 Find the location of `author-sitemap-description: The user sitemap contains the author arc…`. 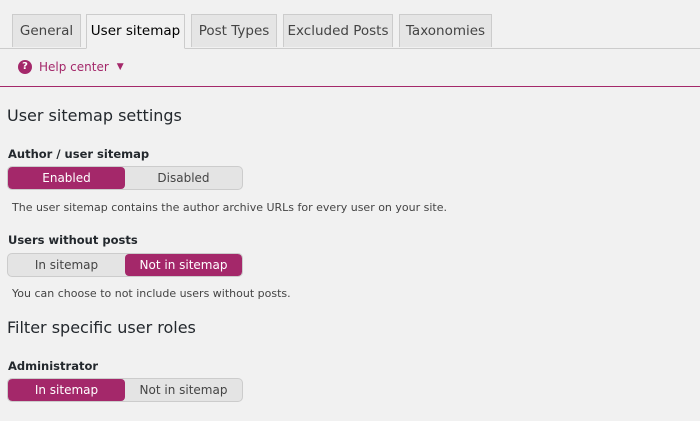

author-sitemap-description: The user sitemap contains the author arc… is located at coordinates (229, 207).